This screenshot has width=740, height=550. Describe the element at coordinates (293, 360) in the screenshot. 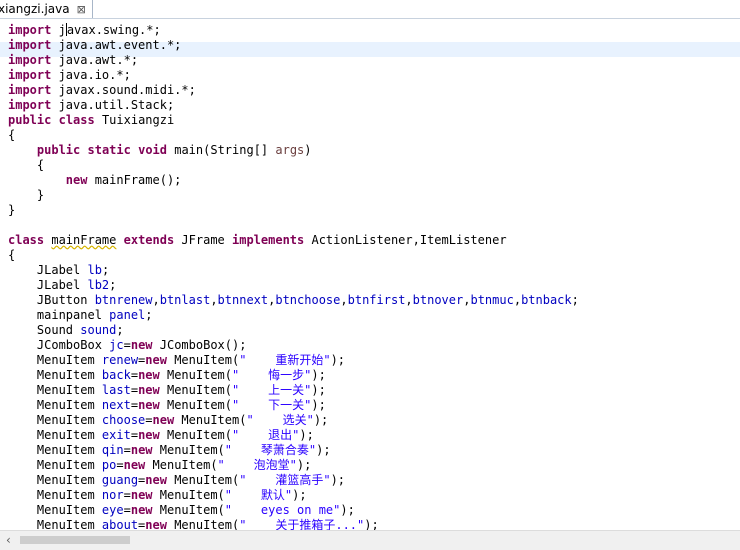

I see `code-line: MenuItem renew=new MenuItem(" 重新开始");` at that location.